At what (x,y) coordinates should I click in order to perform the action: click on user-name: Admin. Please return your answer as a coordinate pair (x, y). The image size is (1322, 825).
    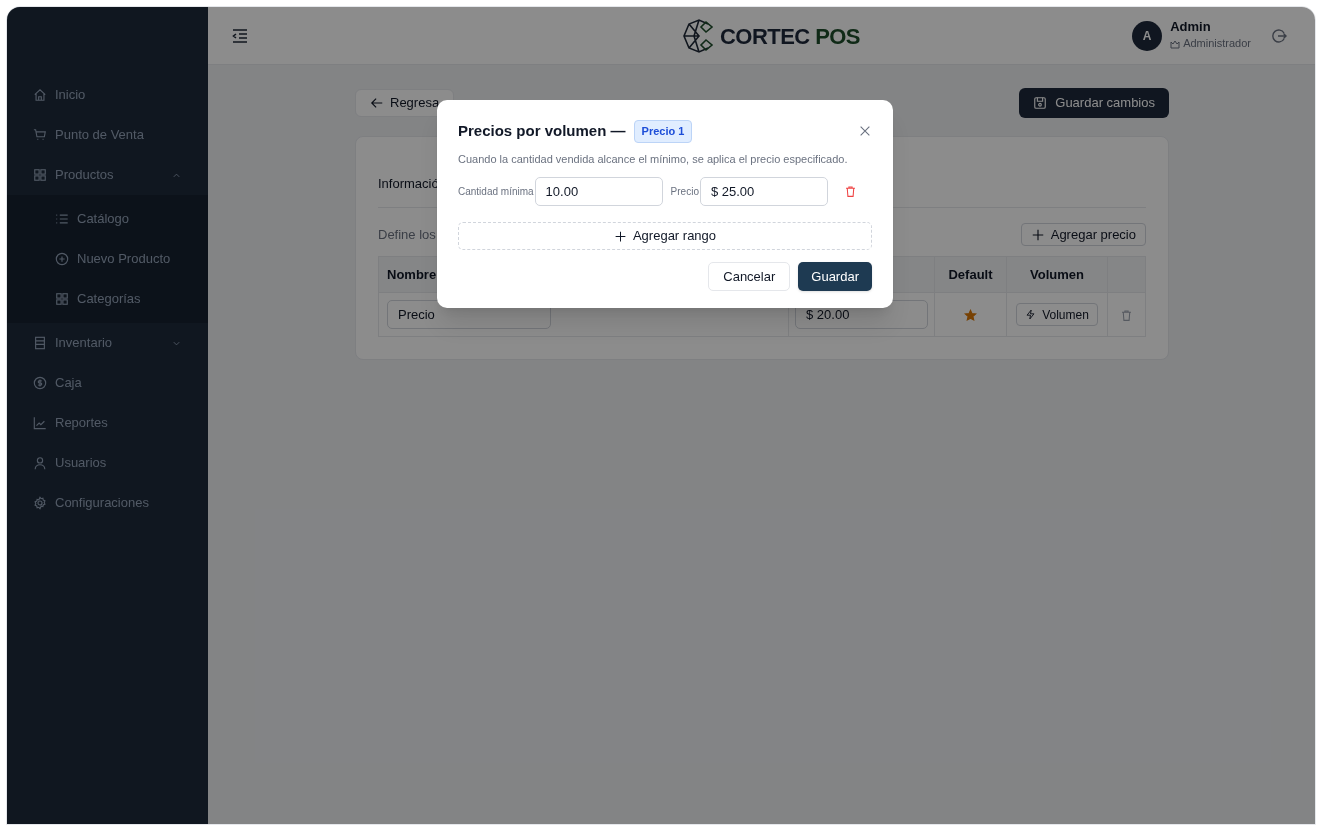
    Looking at the image, I should click on (1191, 27).